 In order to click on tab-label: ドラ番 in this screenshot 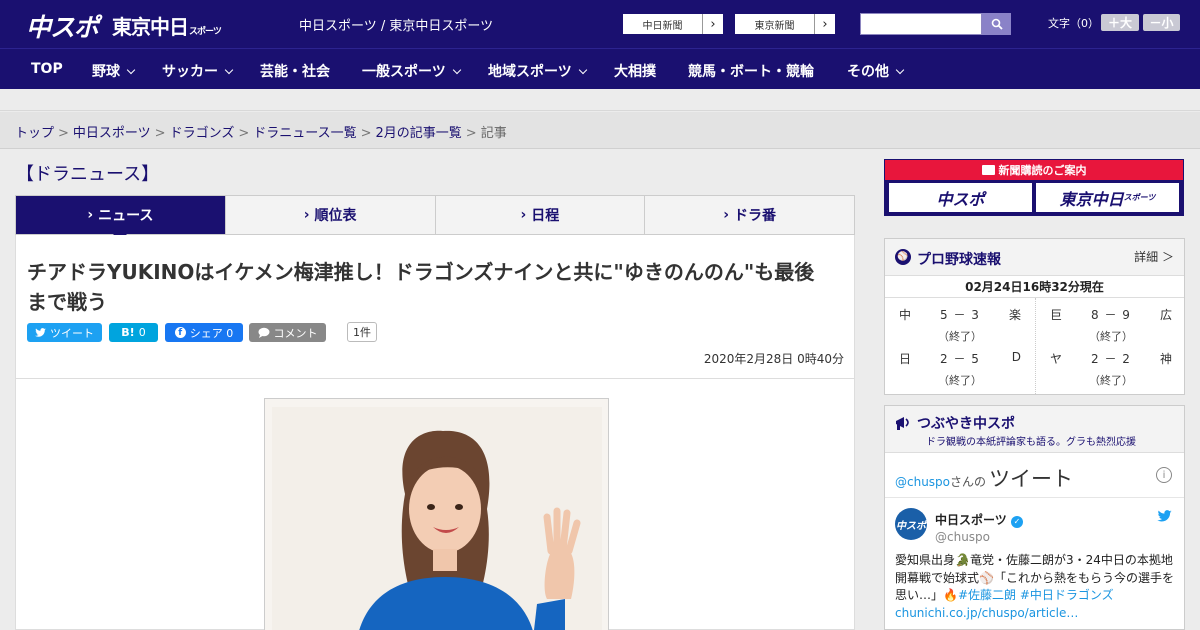, I will do `click(755, 216)`.